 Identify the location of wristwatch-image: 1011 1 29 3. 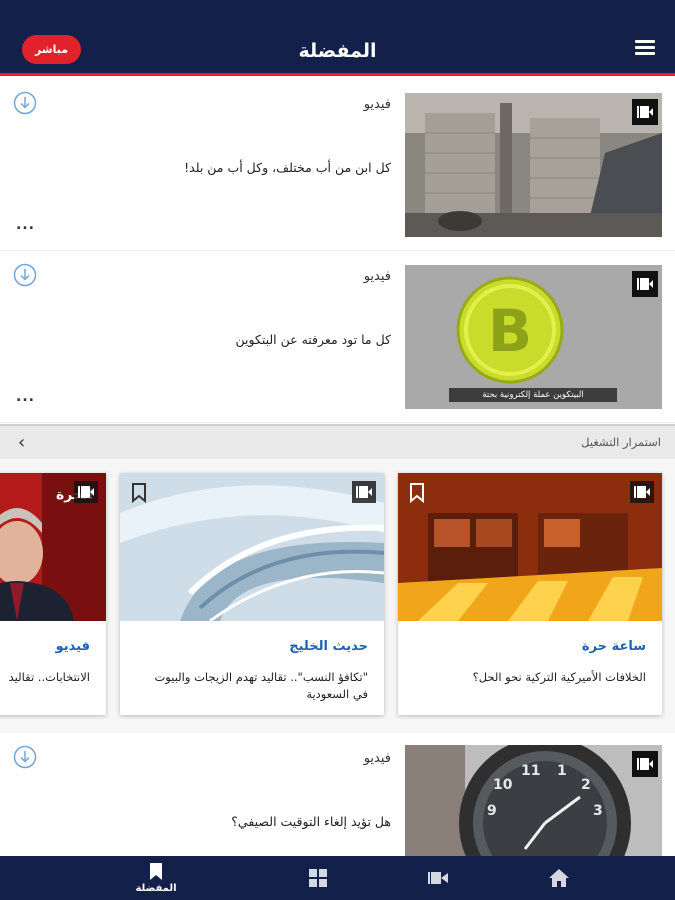
(533, 801).